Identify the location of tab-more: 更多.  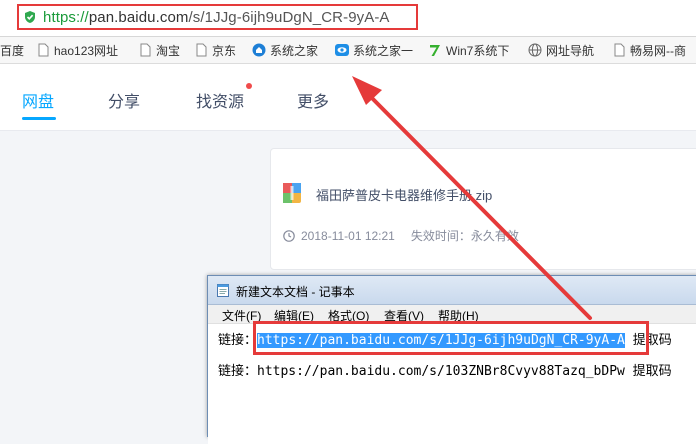
(313, 100).